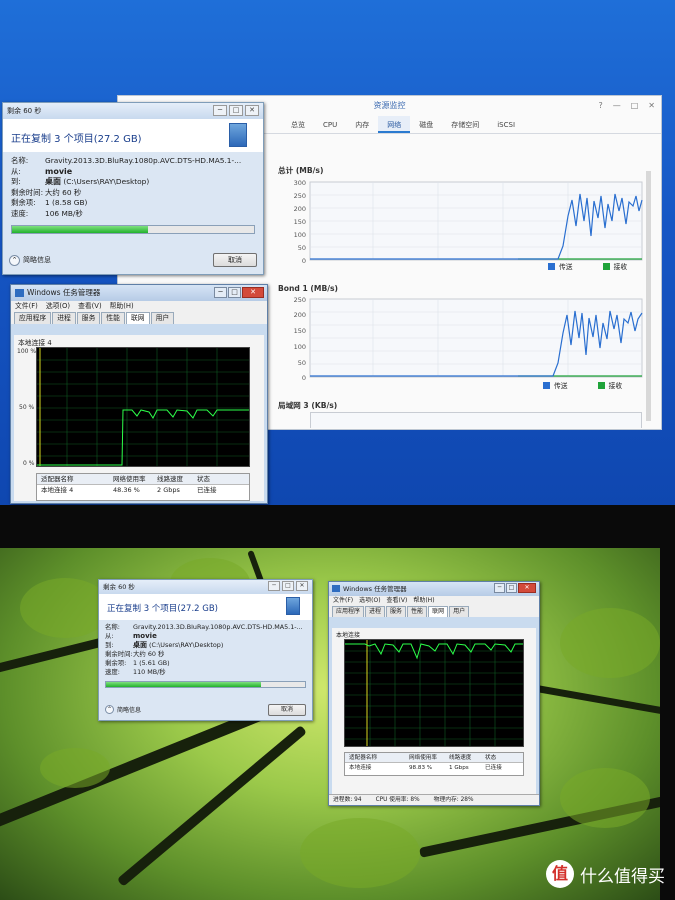 Image resolution: width=675 pixels, height=900 pixels. I want to click on copy-dialog-footer: ⌃ 简略信息 取消, so click(133, 260).